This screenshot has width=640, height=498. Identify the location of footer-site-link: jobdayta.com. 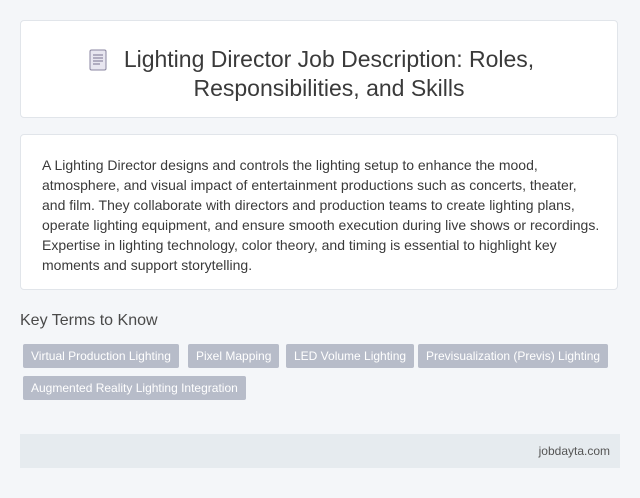
(574, 451).